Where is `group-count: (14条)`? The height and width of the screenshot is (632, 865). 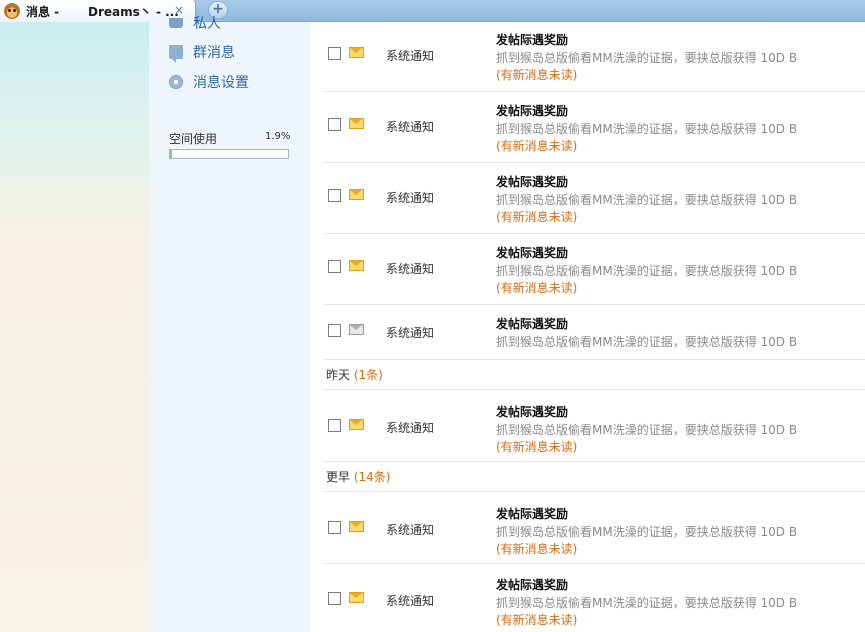 group-count: (14条) is located at coordinates (372, 477).